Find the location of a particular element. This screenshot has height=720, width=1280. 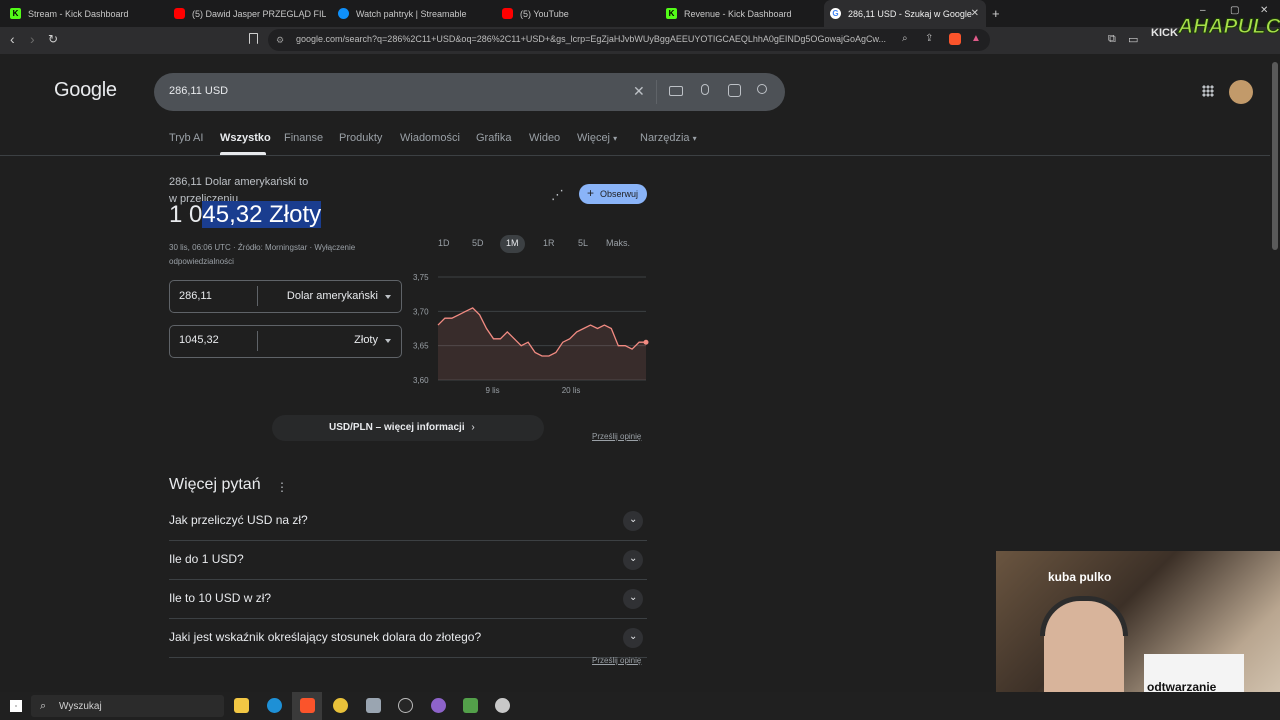

follow-label: Obserwuj is located at coordinates (619, 194).